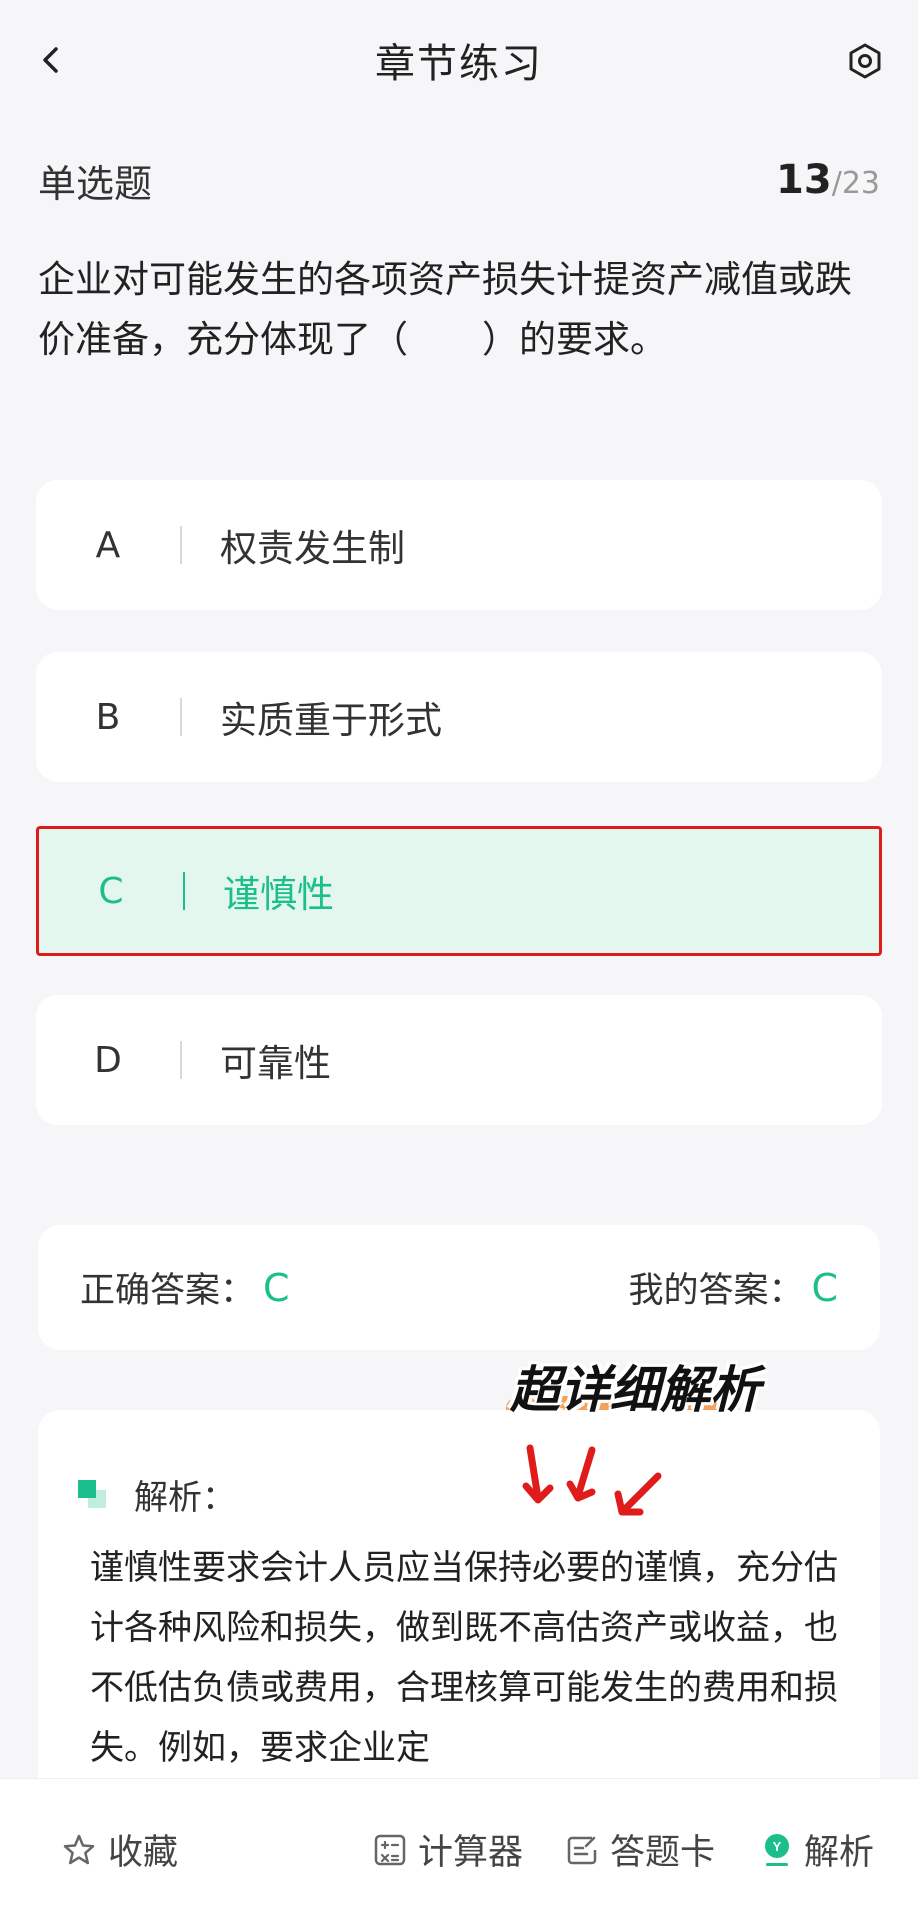 This screenshot has height=1920, width=918. Describe the element at coordinates (331, 720) in the screenshot. I see `option-text: 实质重于形式` at that location.